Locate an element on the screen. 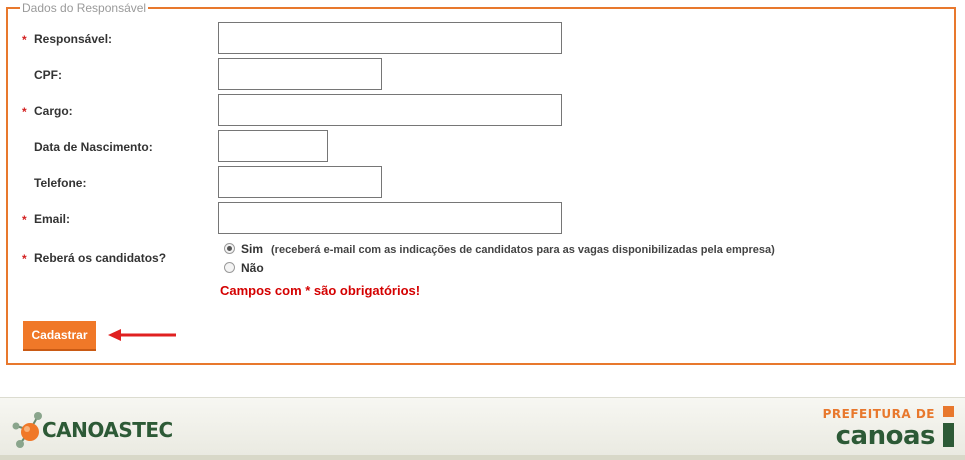 Image resolution: width=965 pixels, height=460 pixels. logo-bar-green is located at coordinates (948, 435).